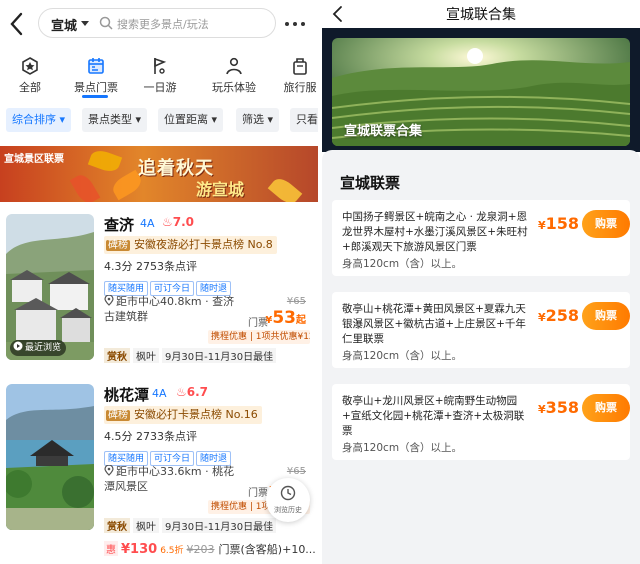  Describe the element at coordinates (234, 66) in the screenshot. I see `user-icon` at that location.